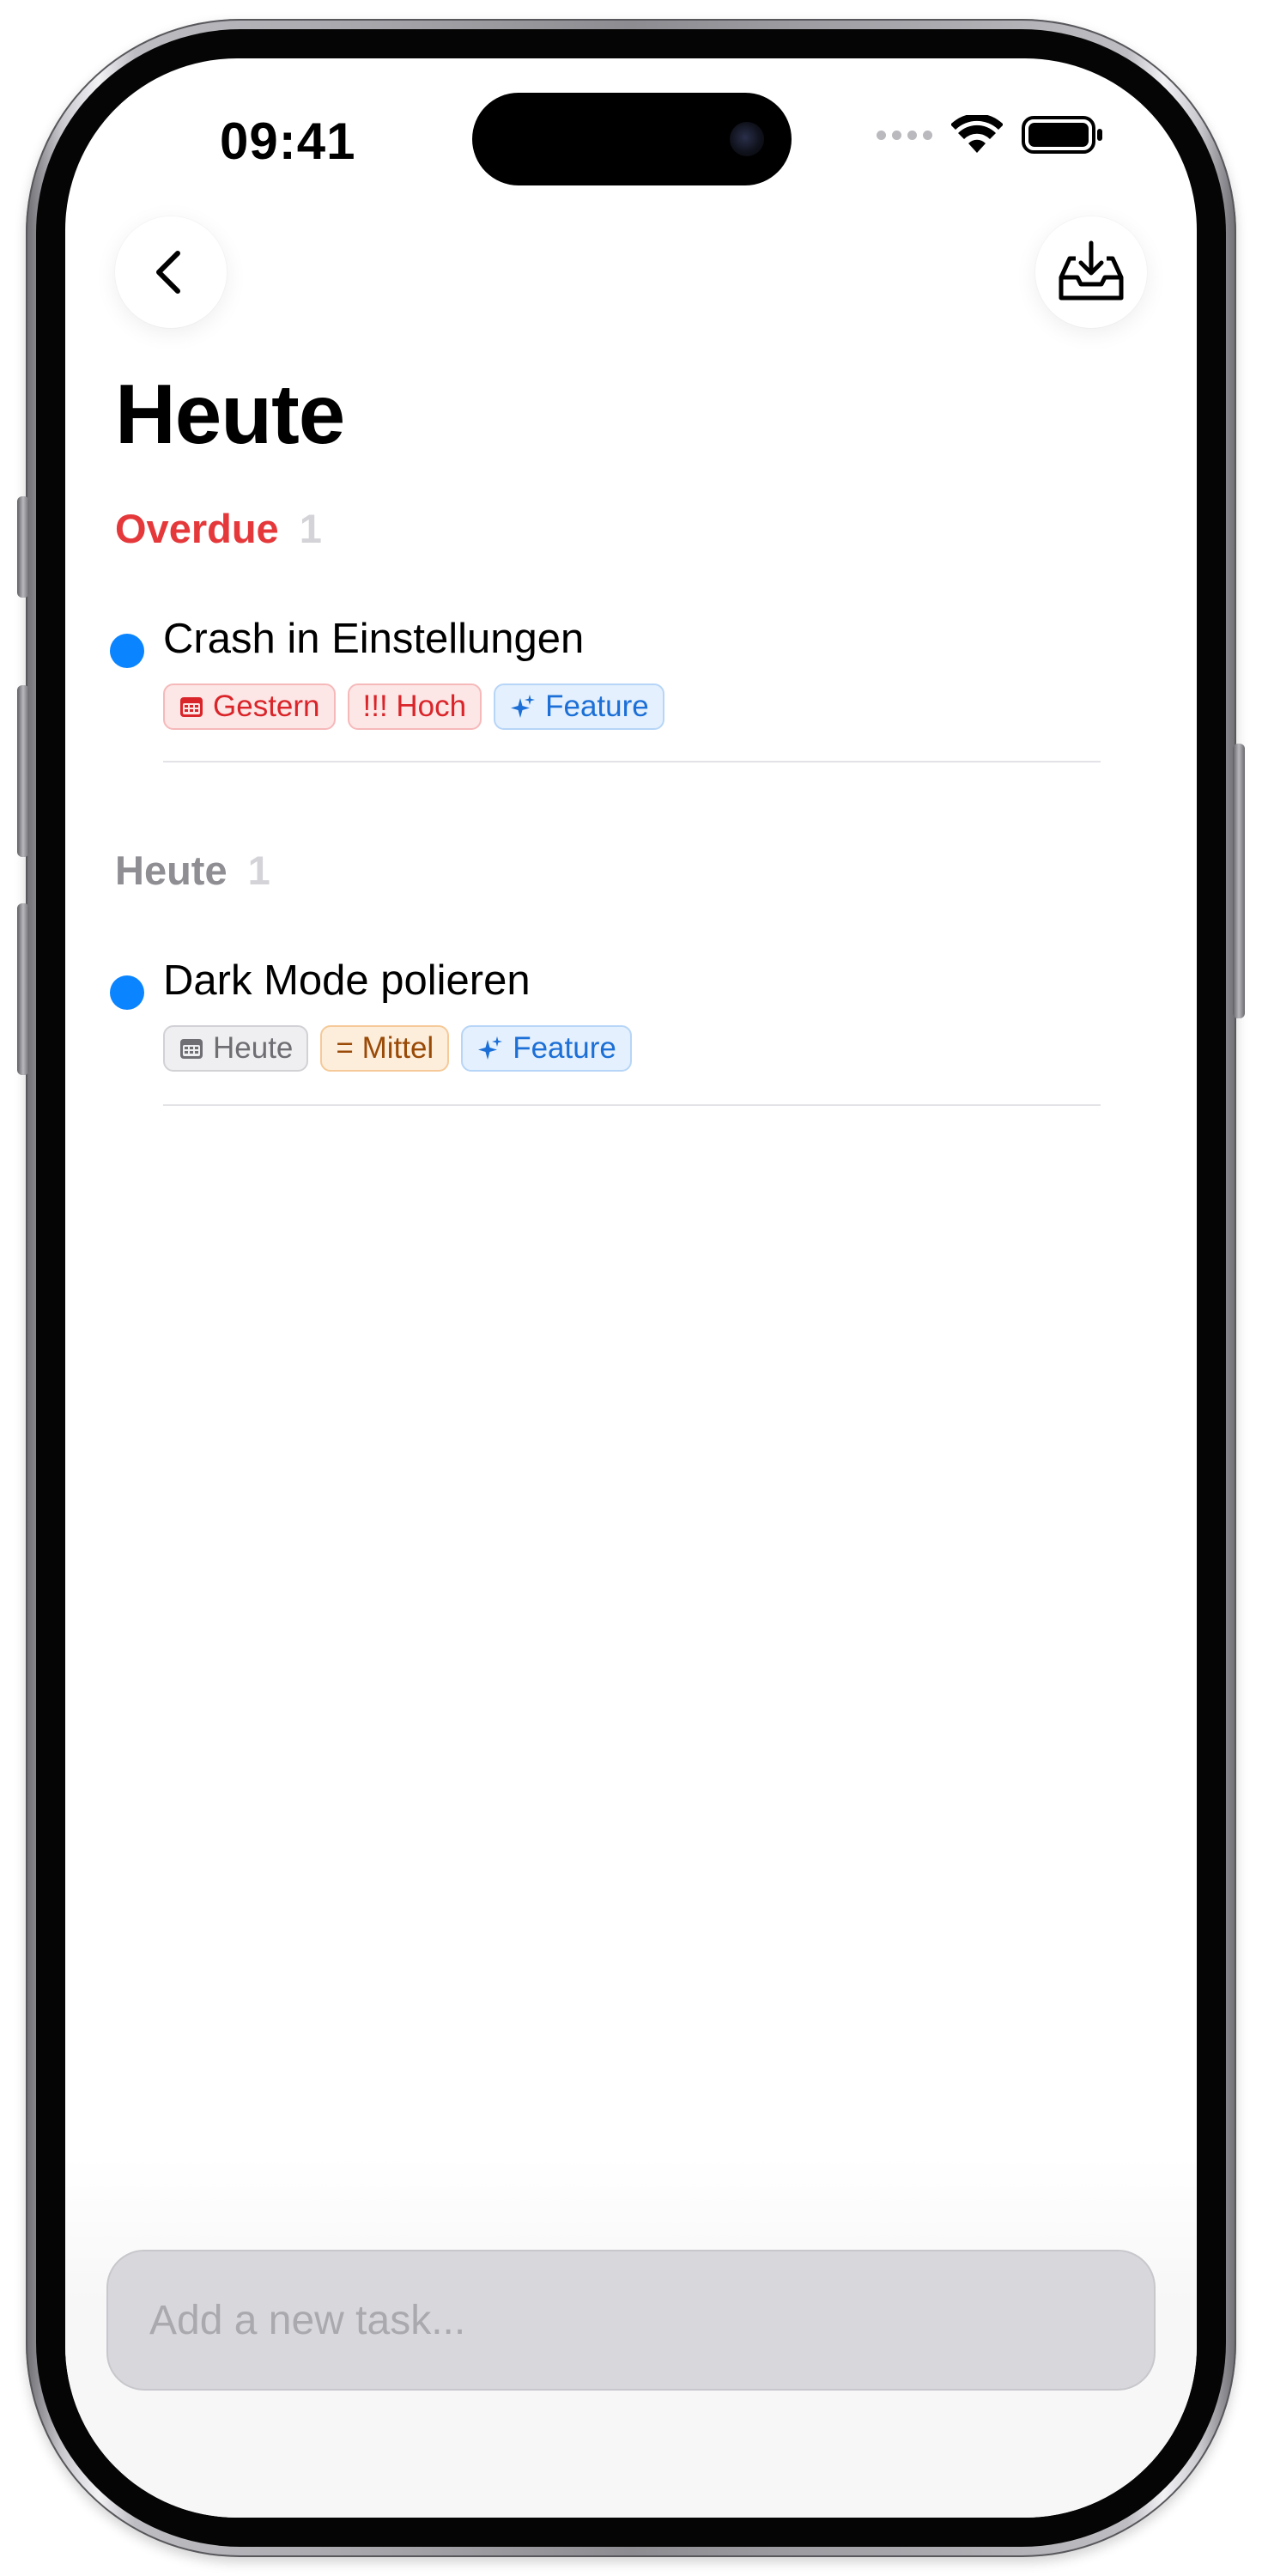  I want to click on section-header-overdue: Overdue 1, so click(218, 528).